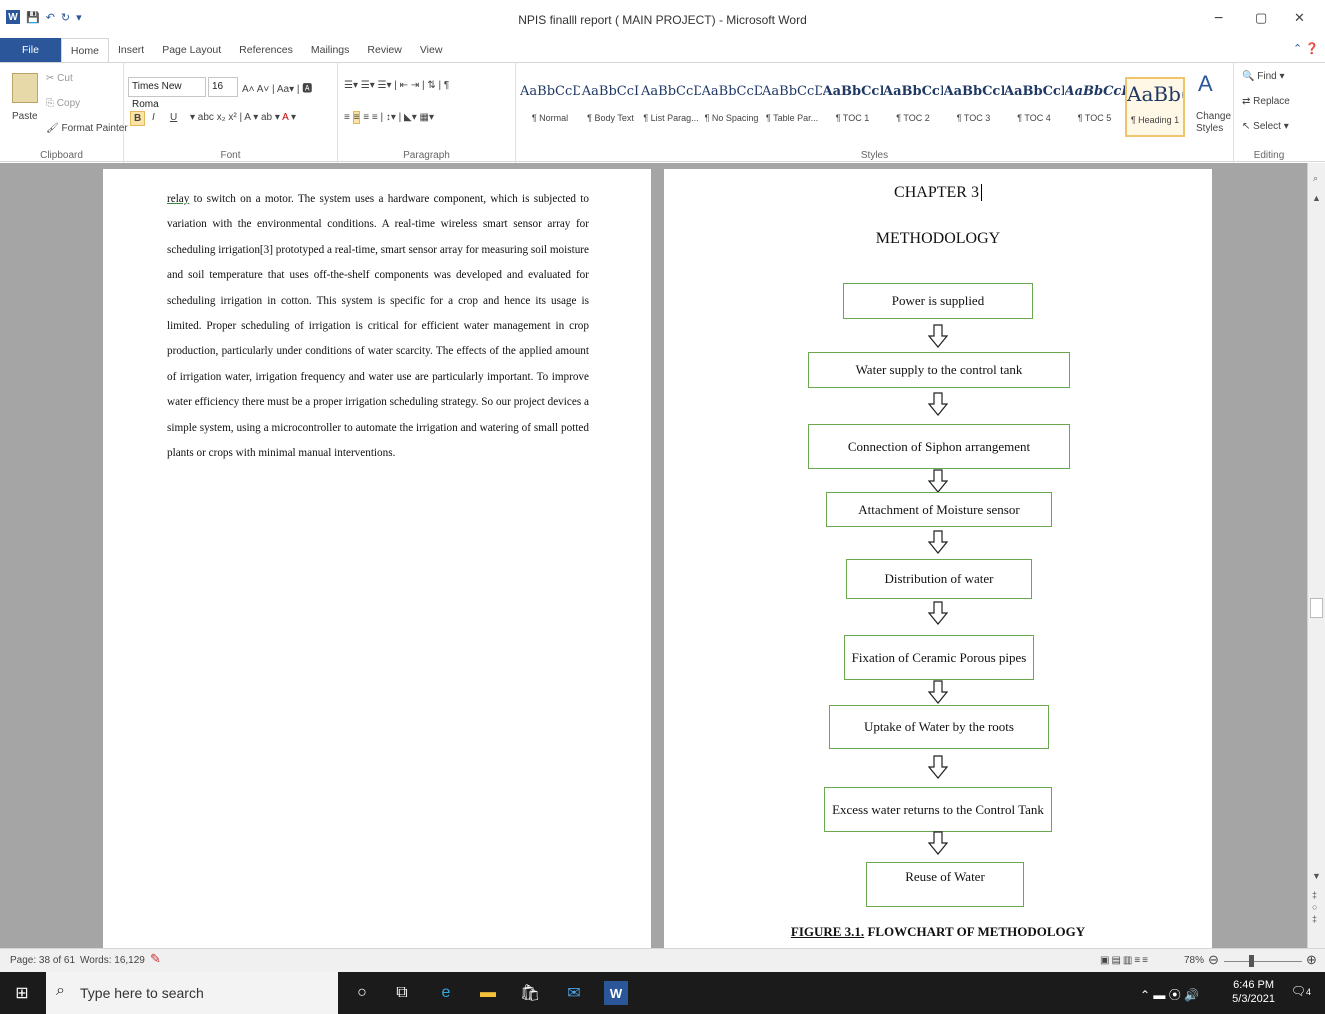  I want to click on proofing-icon: ✎, so click(155, 959).